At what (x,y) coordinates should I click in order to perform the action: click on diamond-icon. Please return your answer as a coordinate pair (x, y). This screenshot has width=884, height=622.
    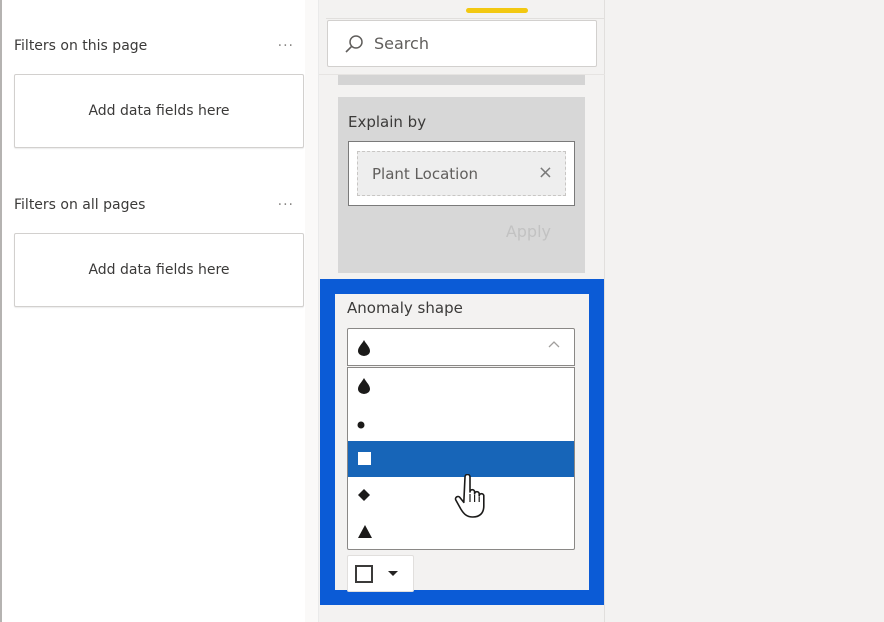
    Looking at the image, I should click on (364, 495).